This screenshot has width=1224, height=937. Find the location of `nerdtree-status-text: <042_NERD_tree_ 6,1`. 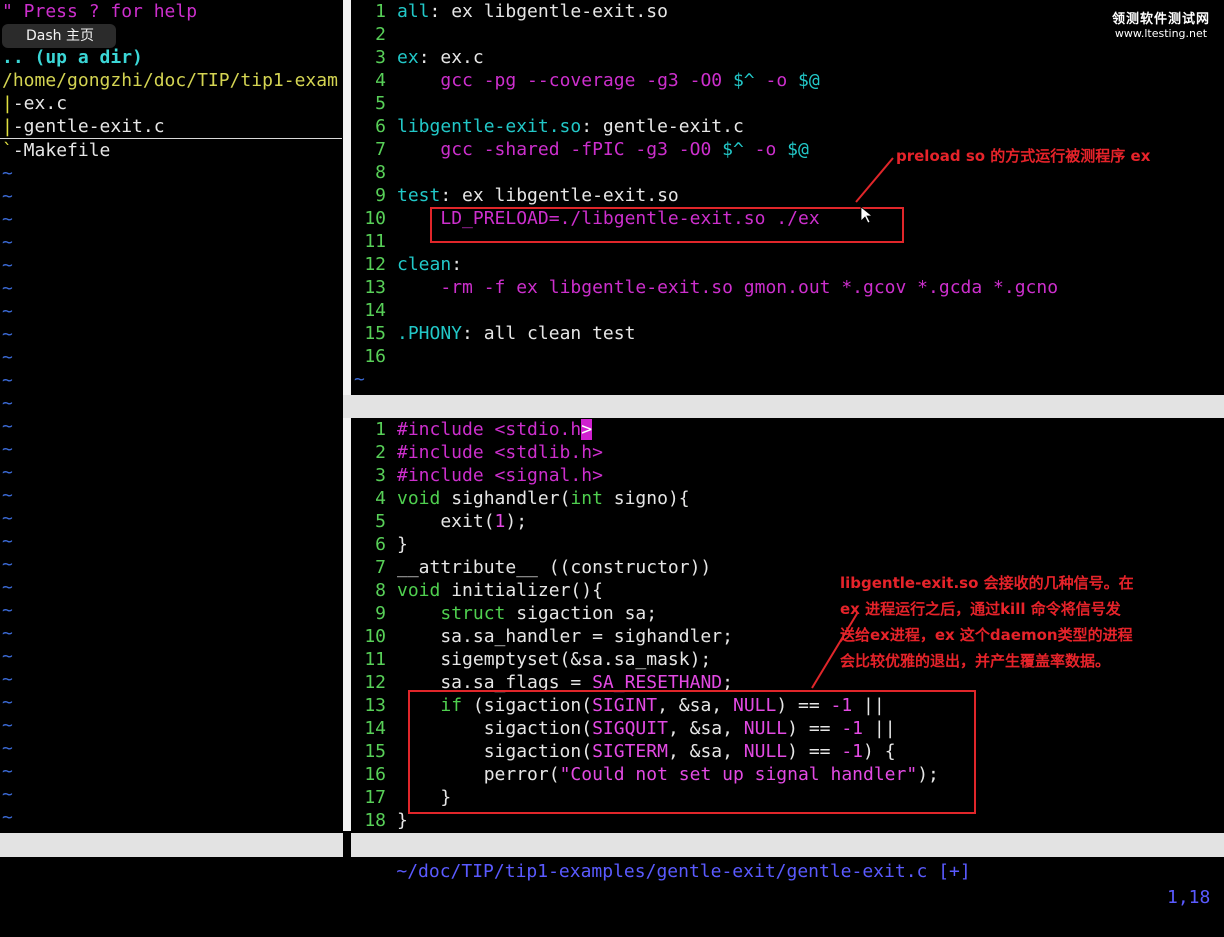

nerdtree-status-text: <042_NERD_tree_ 6,1 is located at coordinates (146, 871).